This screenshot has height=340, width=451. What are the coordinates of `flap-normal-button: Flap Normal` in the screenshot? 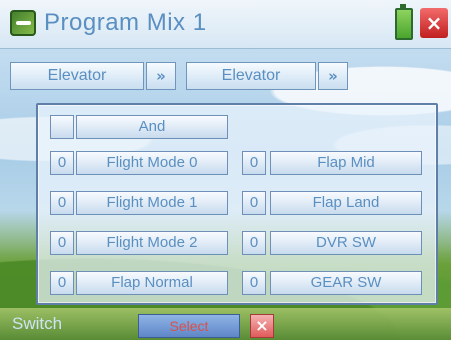 It's located at (152, 283).